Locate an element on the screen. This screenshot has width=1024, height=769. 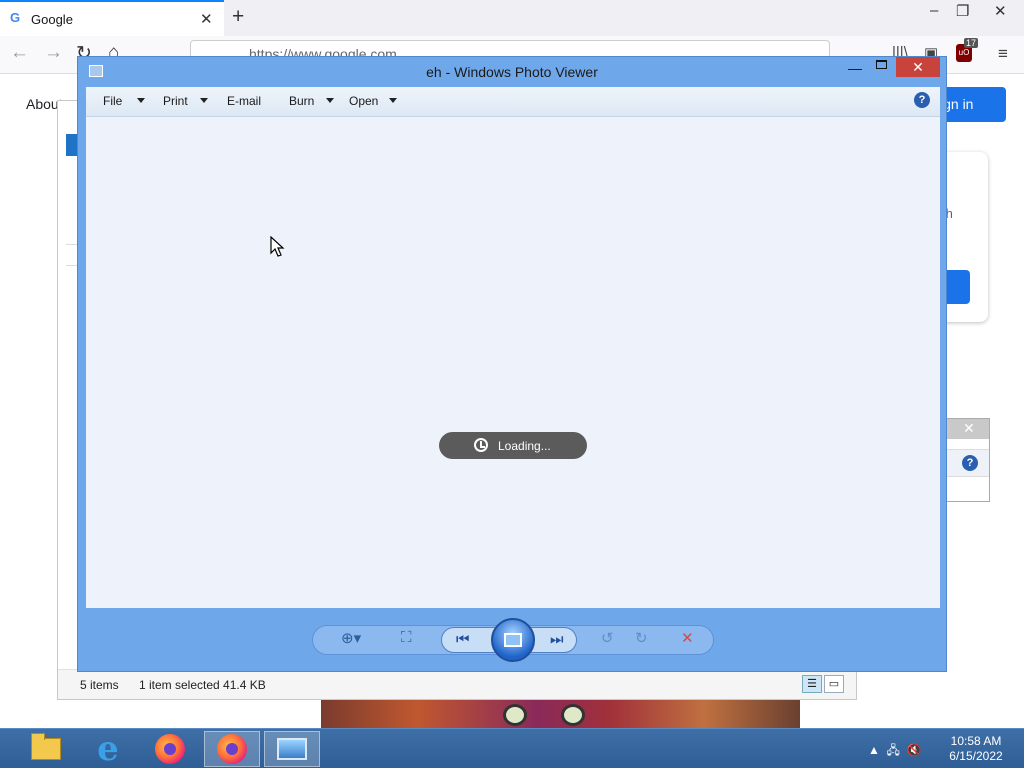
background-dialog: ✕ ? is located at coordinates (967, 460).